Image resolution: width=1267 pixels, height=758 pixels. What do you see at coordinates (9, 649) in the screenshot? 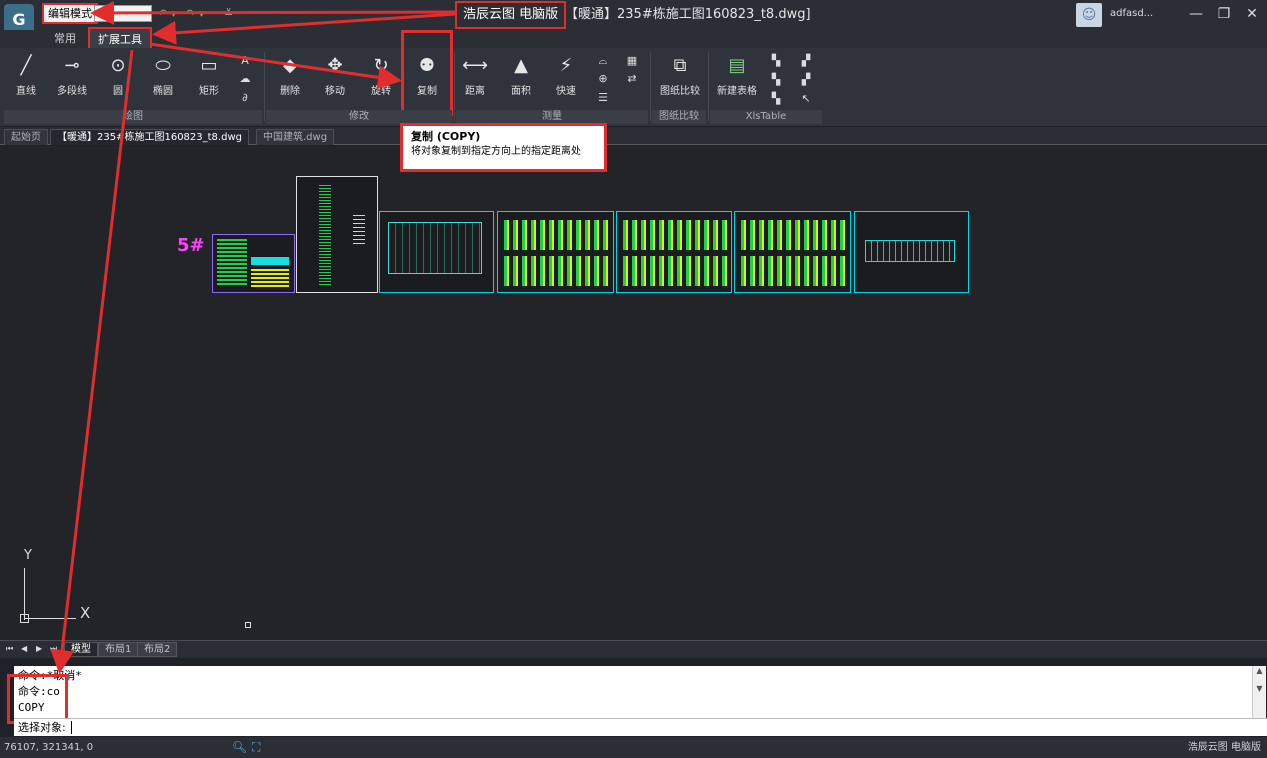
I see `first-layout-icon: ⏮` at bounding box center [9, 649].